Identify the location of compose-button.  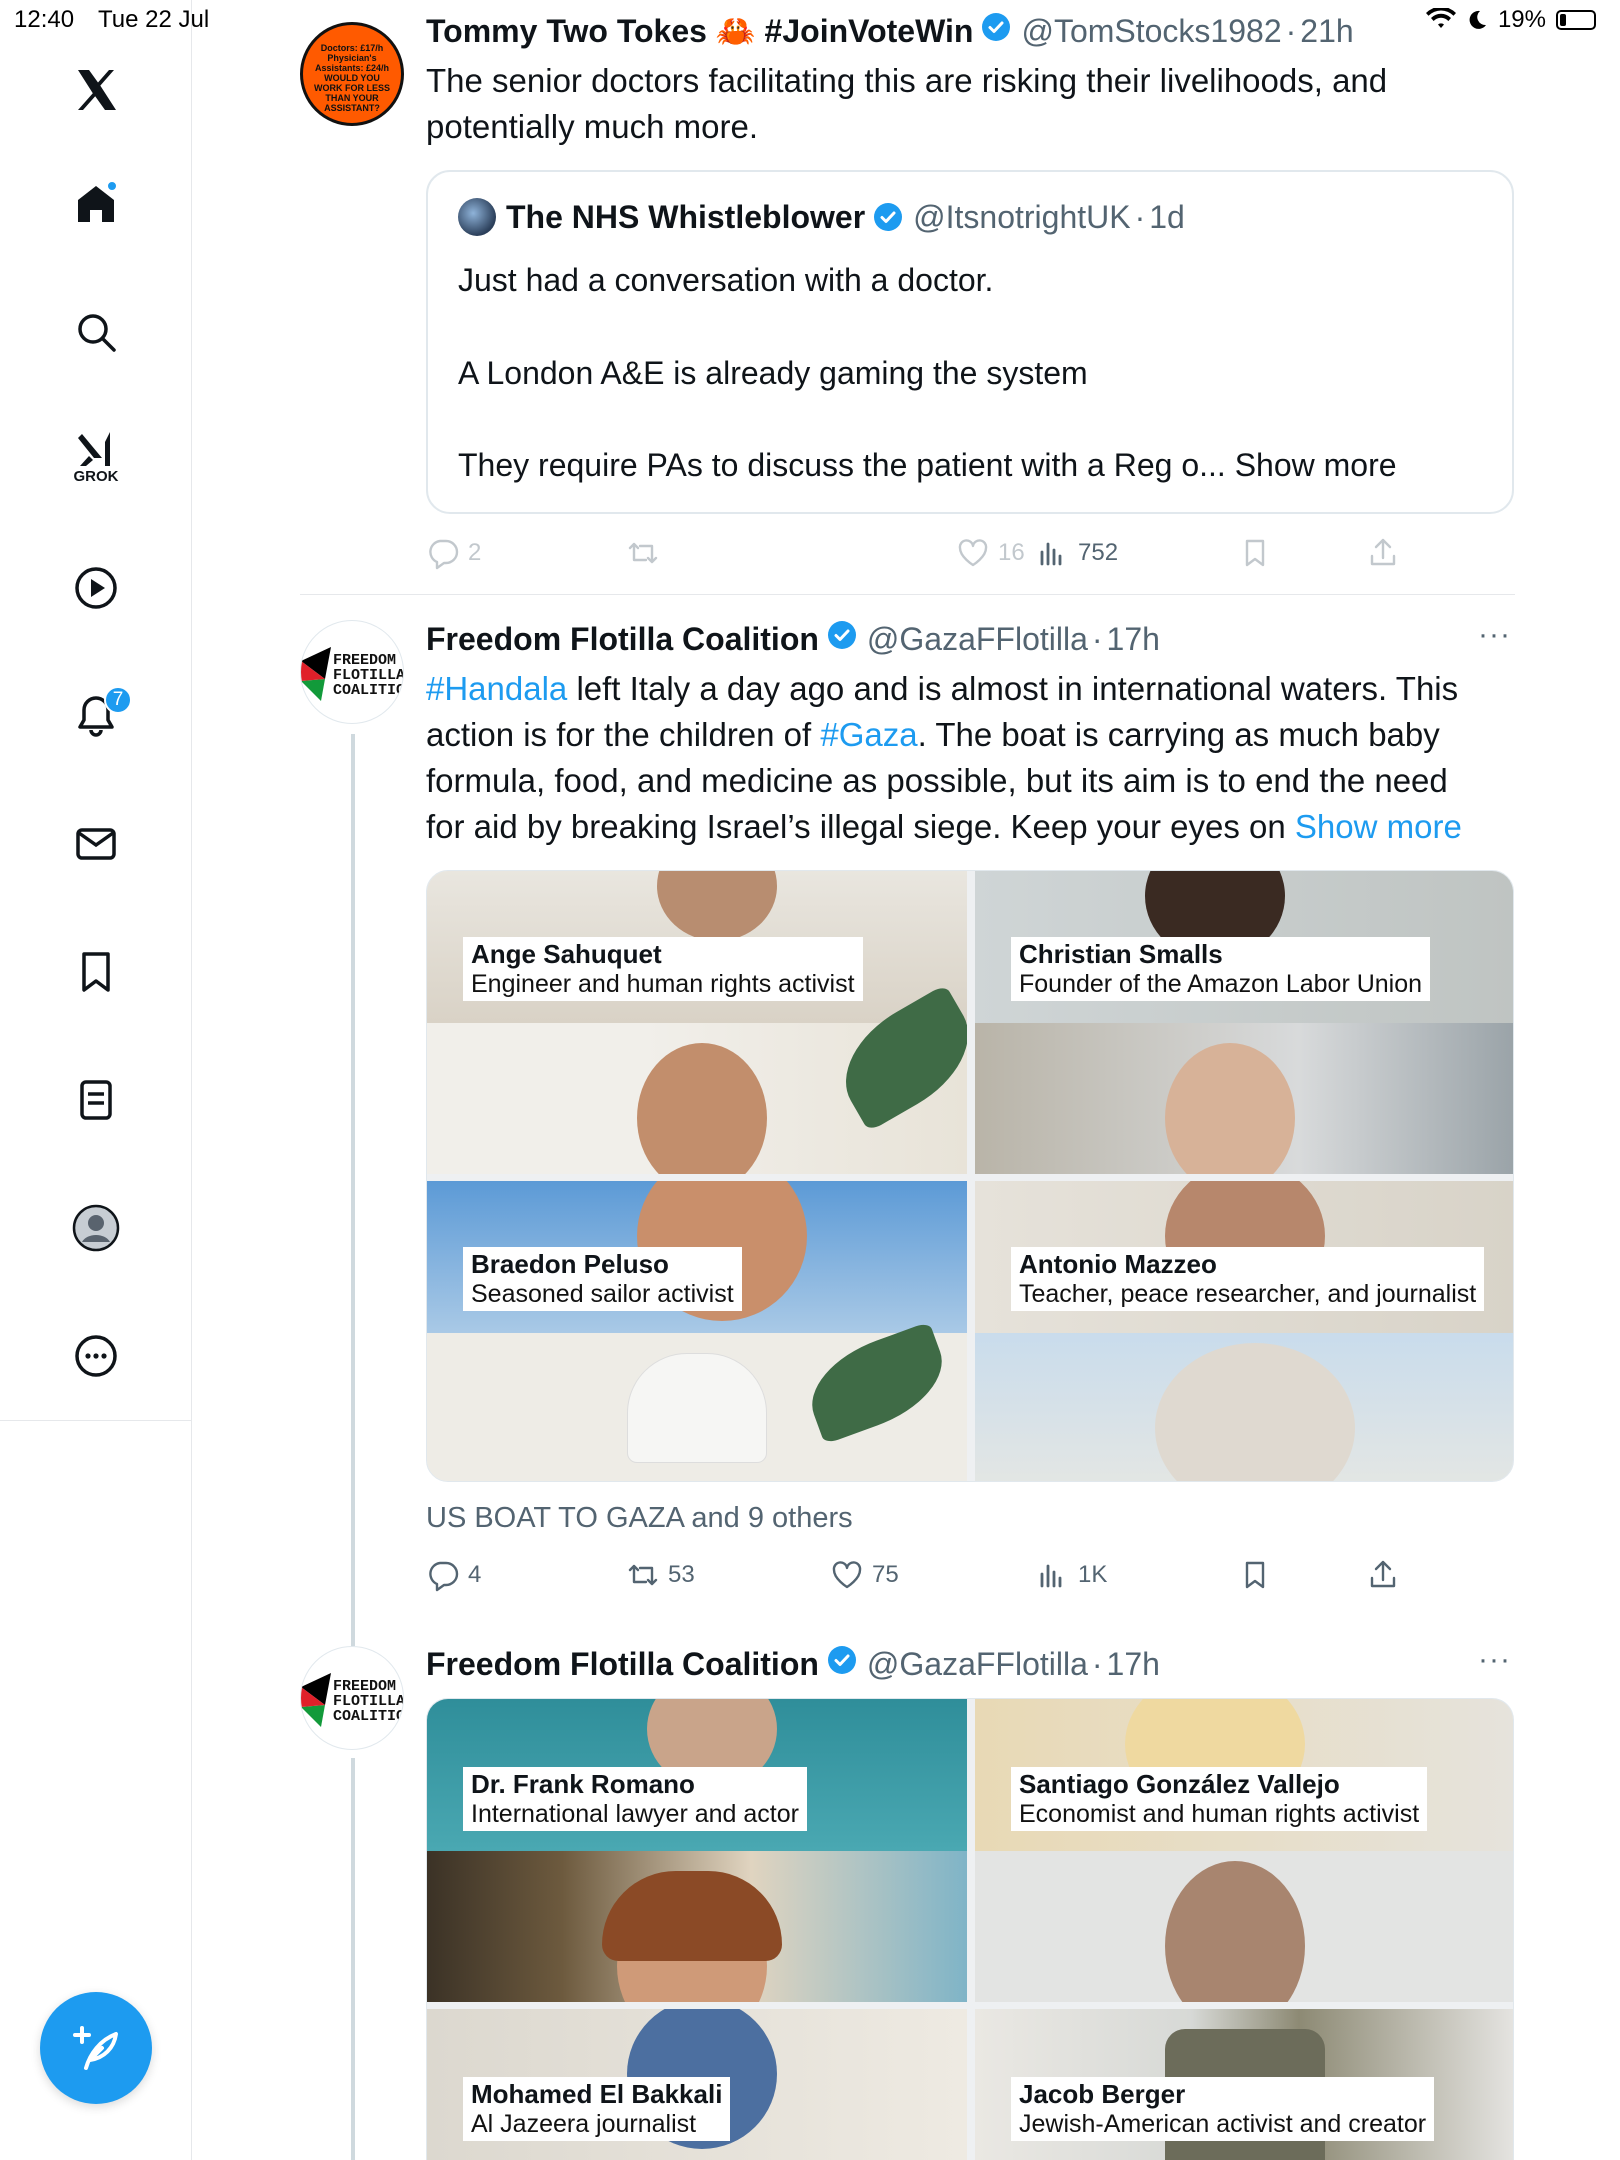
(96, 2048).